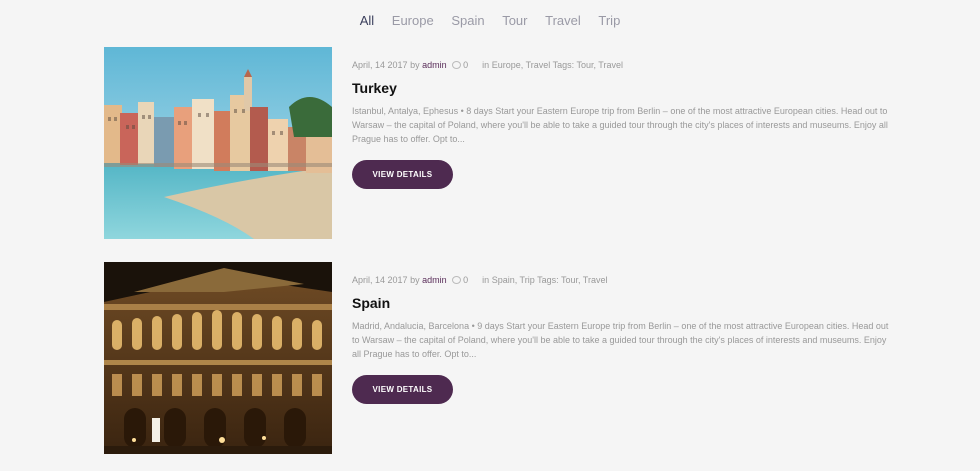 This screenshot has width=980, height=471. I want to click on post-title: Turkey, so click(622, 88).